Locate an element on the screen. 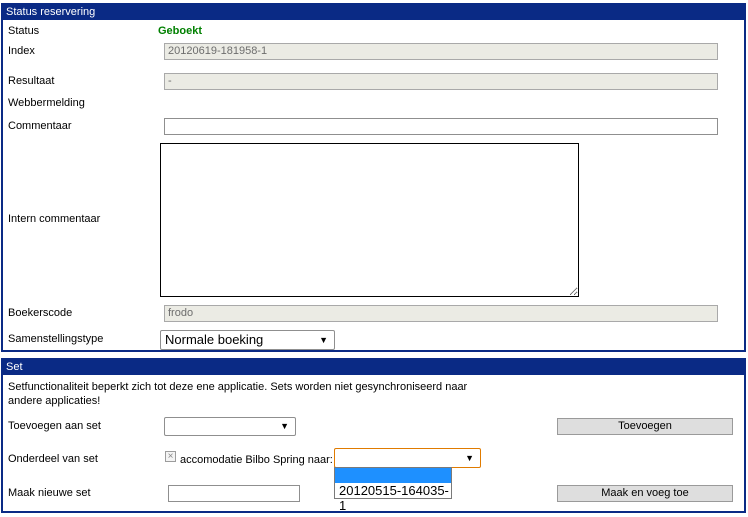 The image size is (748, 517). toevoegen-aan-set-label: Toevoegen aan set is located at coordinates (54, 426).